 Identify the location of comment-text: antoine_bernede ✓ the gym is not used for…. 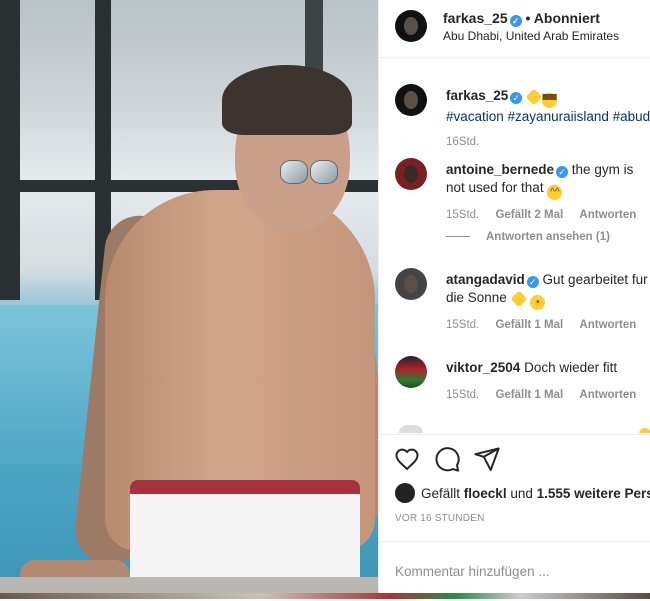
(548, 180).